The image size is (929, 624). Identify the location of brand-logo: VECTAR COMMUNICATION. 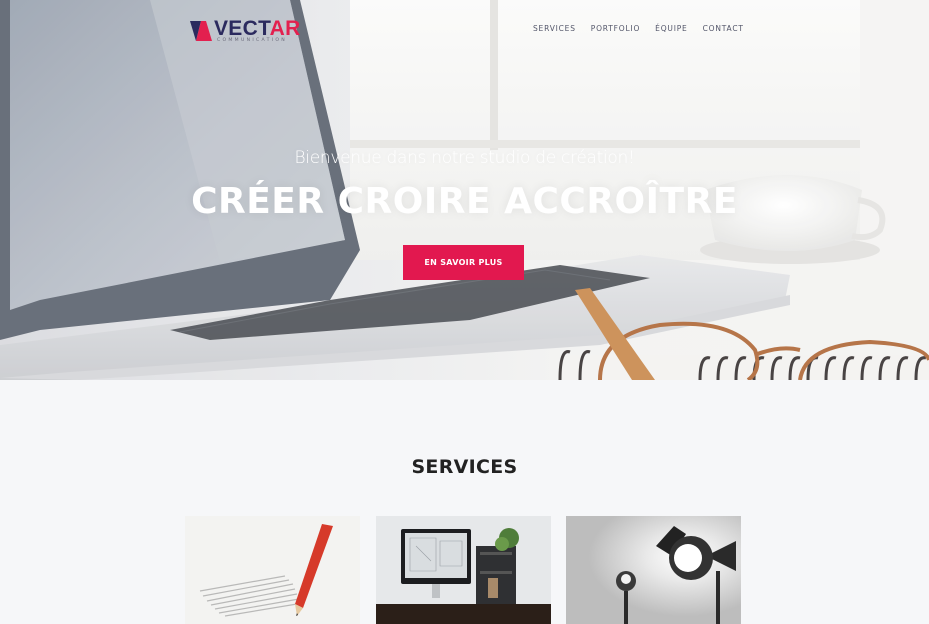
(245, 30).